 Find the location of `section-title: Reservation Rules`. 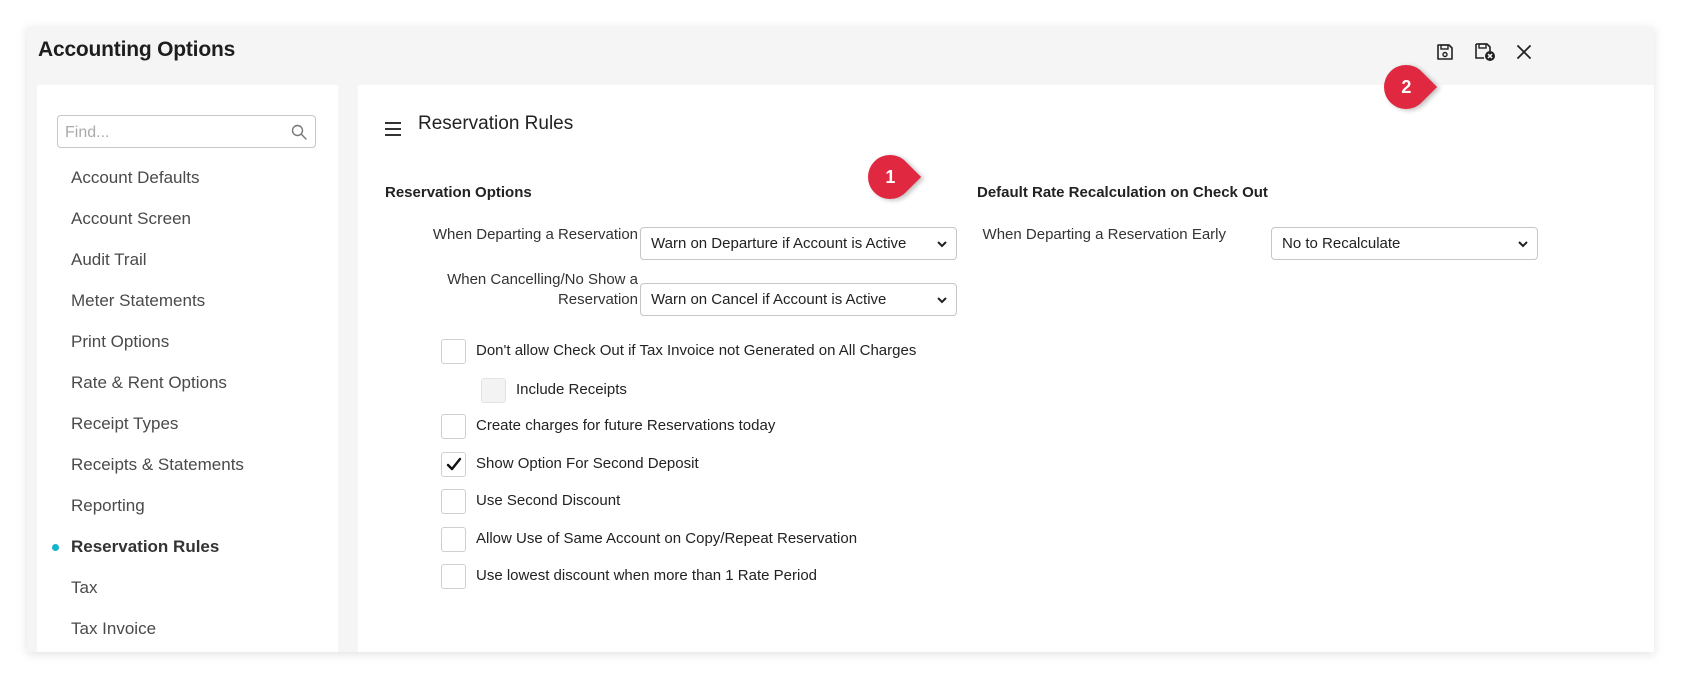

section-title: Reservation Rules is located at coordinates (496, 123).